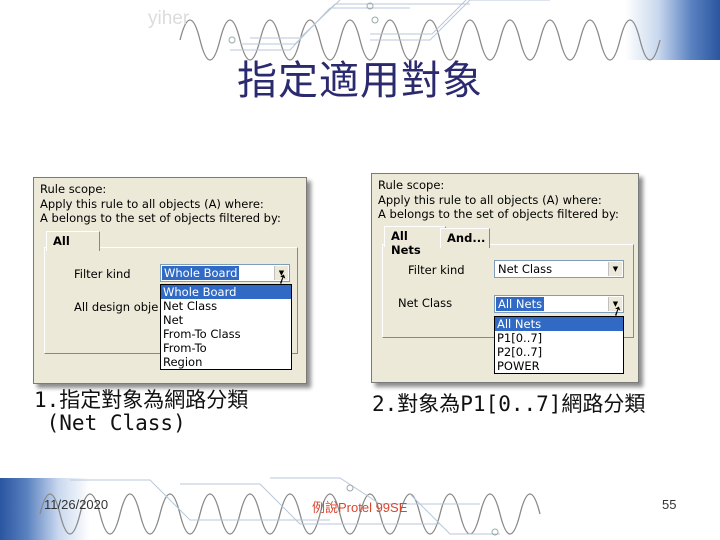  What do you see at coordinates (520, 304) in the screenshot?
I see `net-class-value: All Nets` at bounding box center [520, 304].